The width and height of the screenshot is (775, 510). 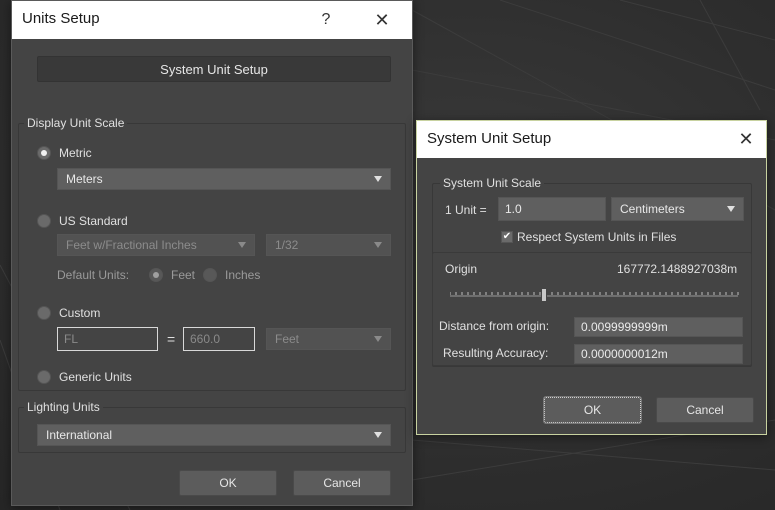 What do you see at coordinates (596, 237) in the screenshot?
I see `respect-system-units-label: Respect System Units in Files` at bounding box center [596, 237].